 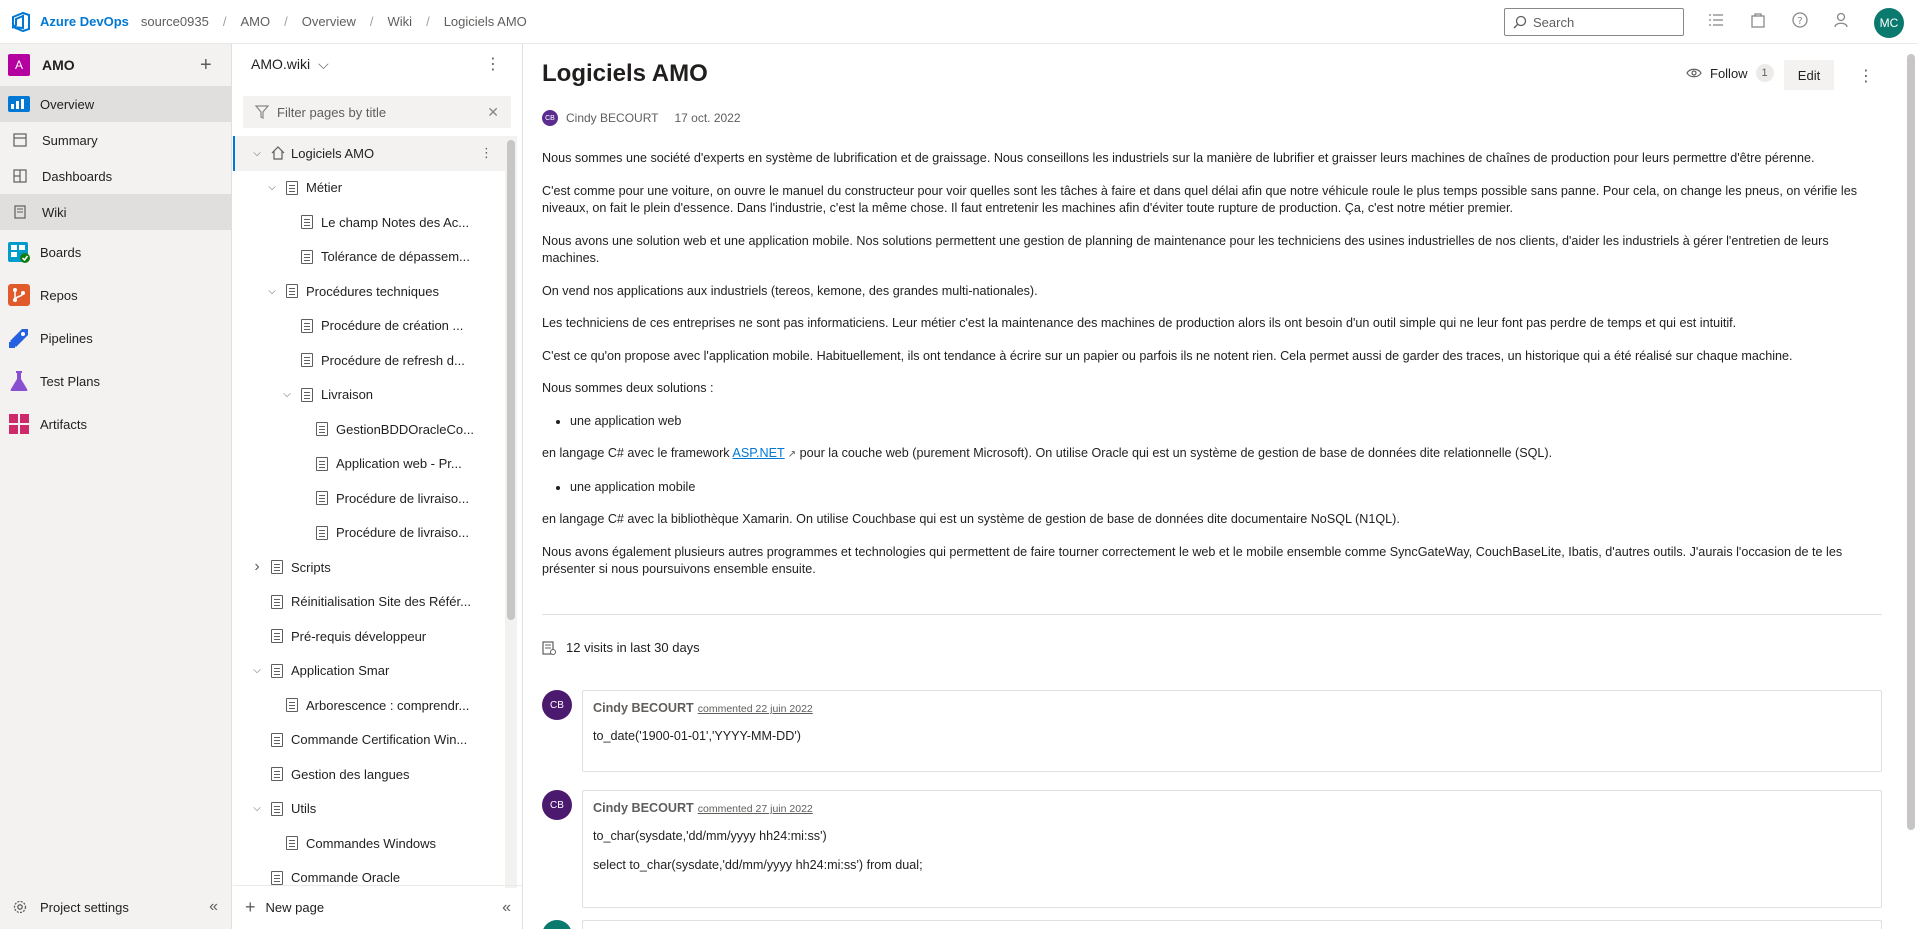 I want to click on nav-item-summary: Summary, so click(x=115, y=140).